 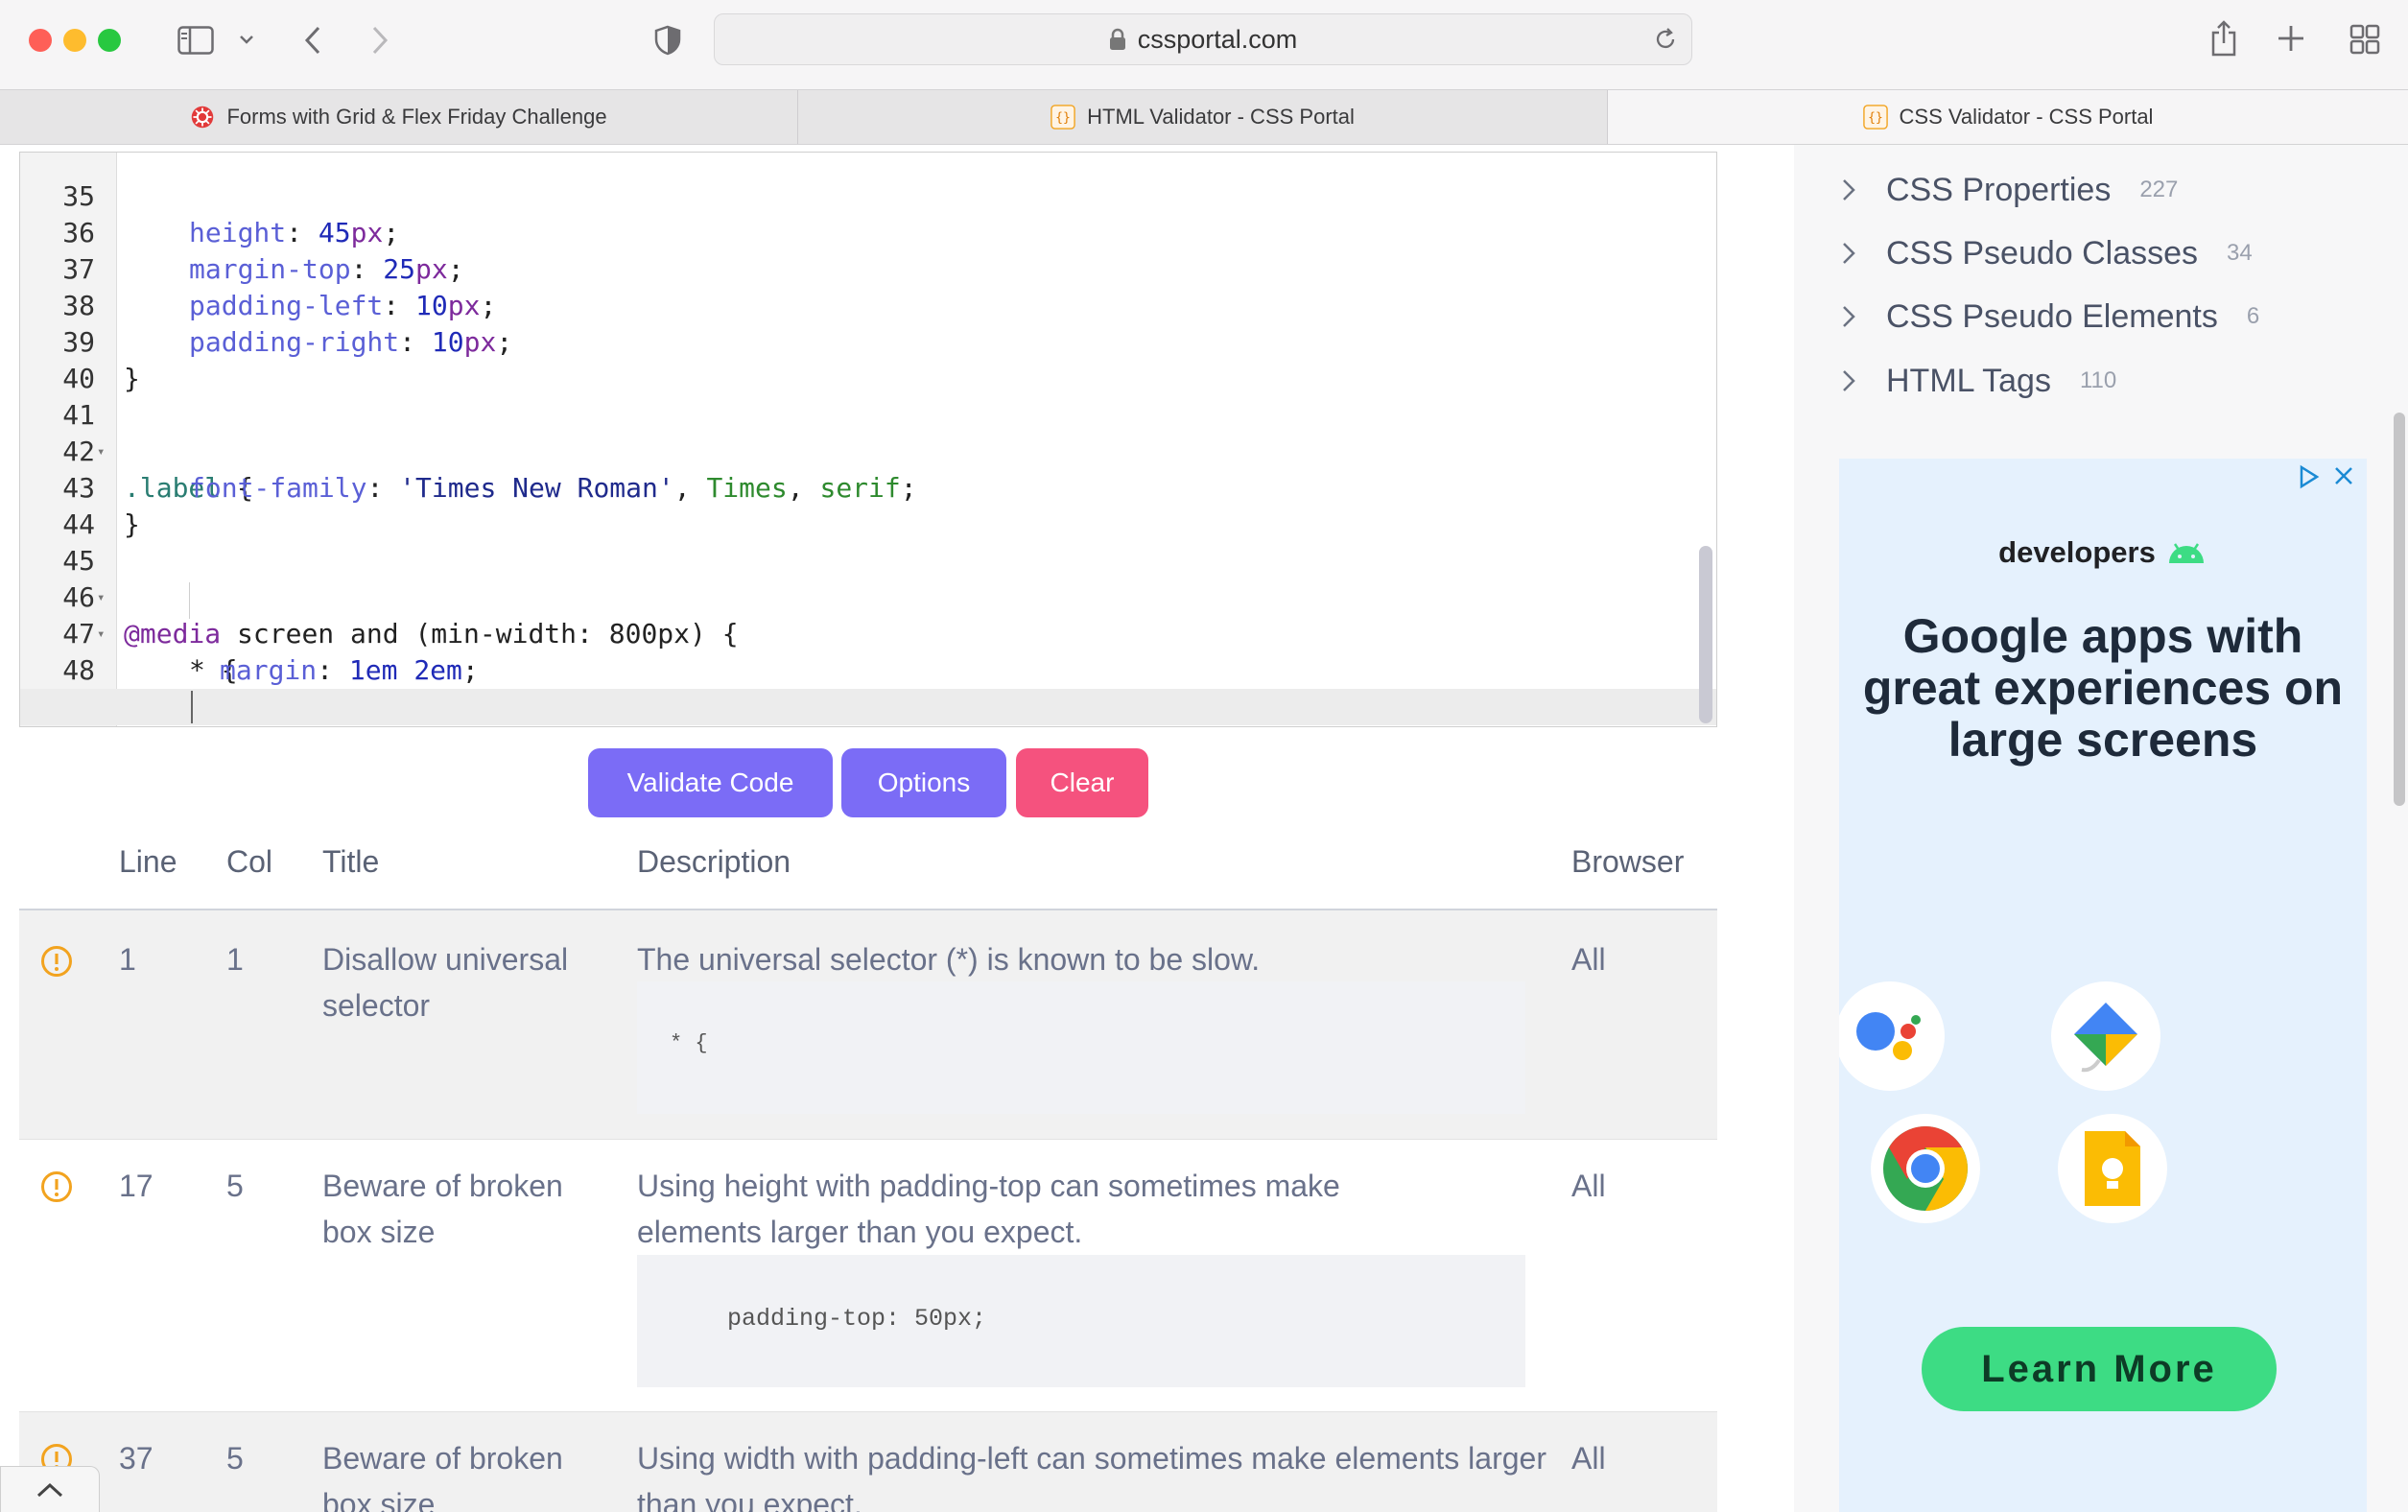 I want to click on browser-toolbar: cssportal.com, so click(x=1204, y=44).